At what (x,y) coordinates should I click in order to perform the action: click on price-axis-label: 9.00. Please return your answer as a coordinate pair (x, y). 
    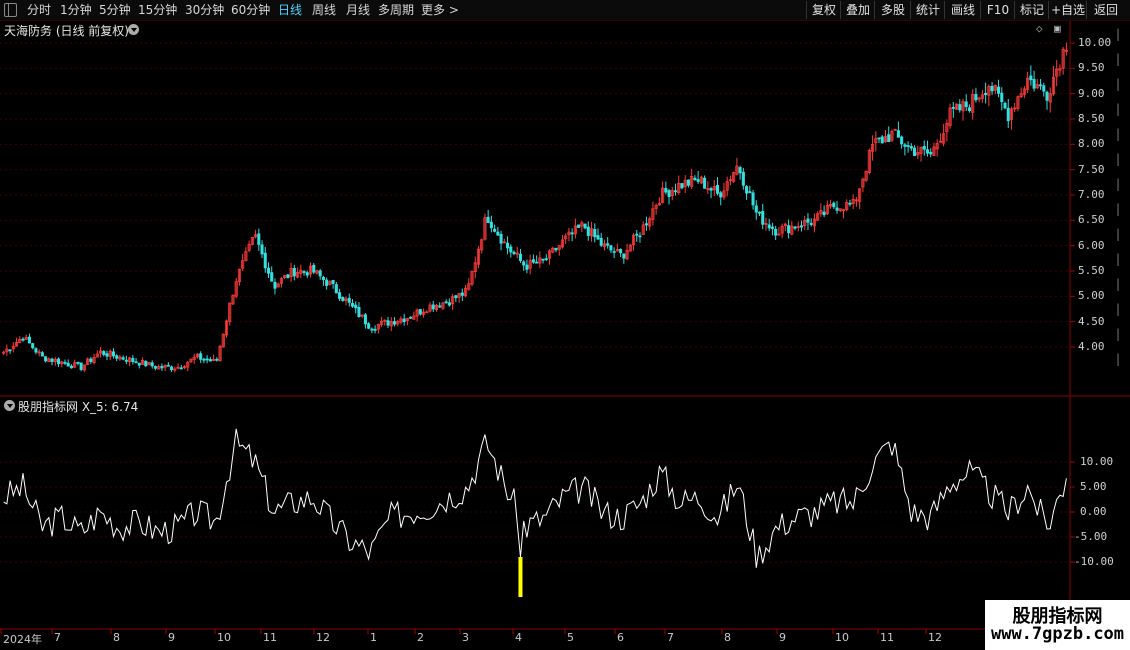
    Looking at the image, I should click on (1091, 93).